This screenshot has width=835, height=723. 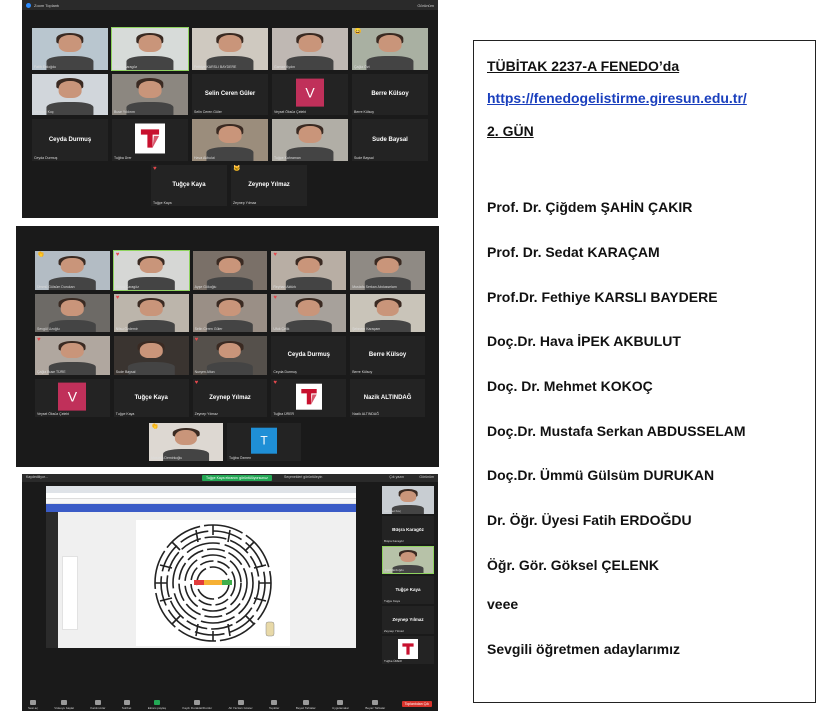 I want to click on participant-tile-cagla-ozt: 😄 Çağla Özt, so click(x=390, y=49).